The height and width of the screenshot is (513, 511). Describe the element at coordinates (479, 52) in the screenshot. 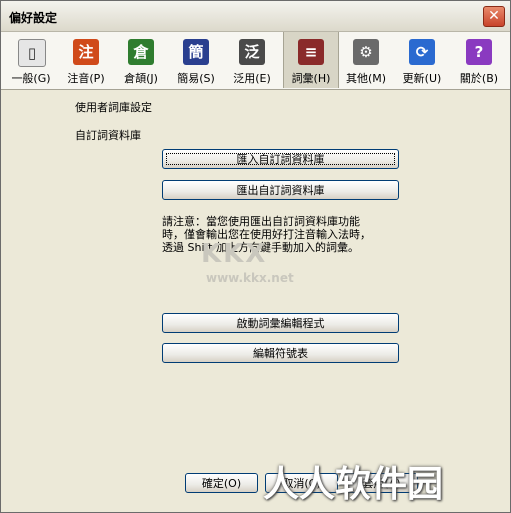

I see `about-icon: ?` at that location.